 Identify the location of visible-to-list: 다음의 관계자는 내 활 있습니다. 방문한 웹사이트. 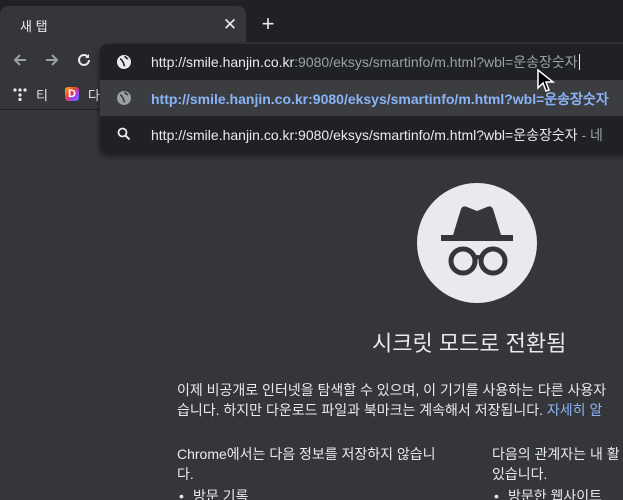
(556, 472).